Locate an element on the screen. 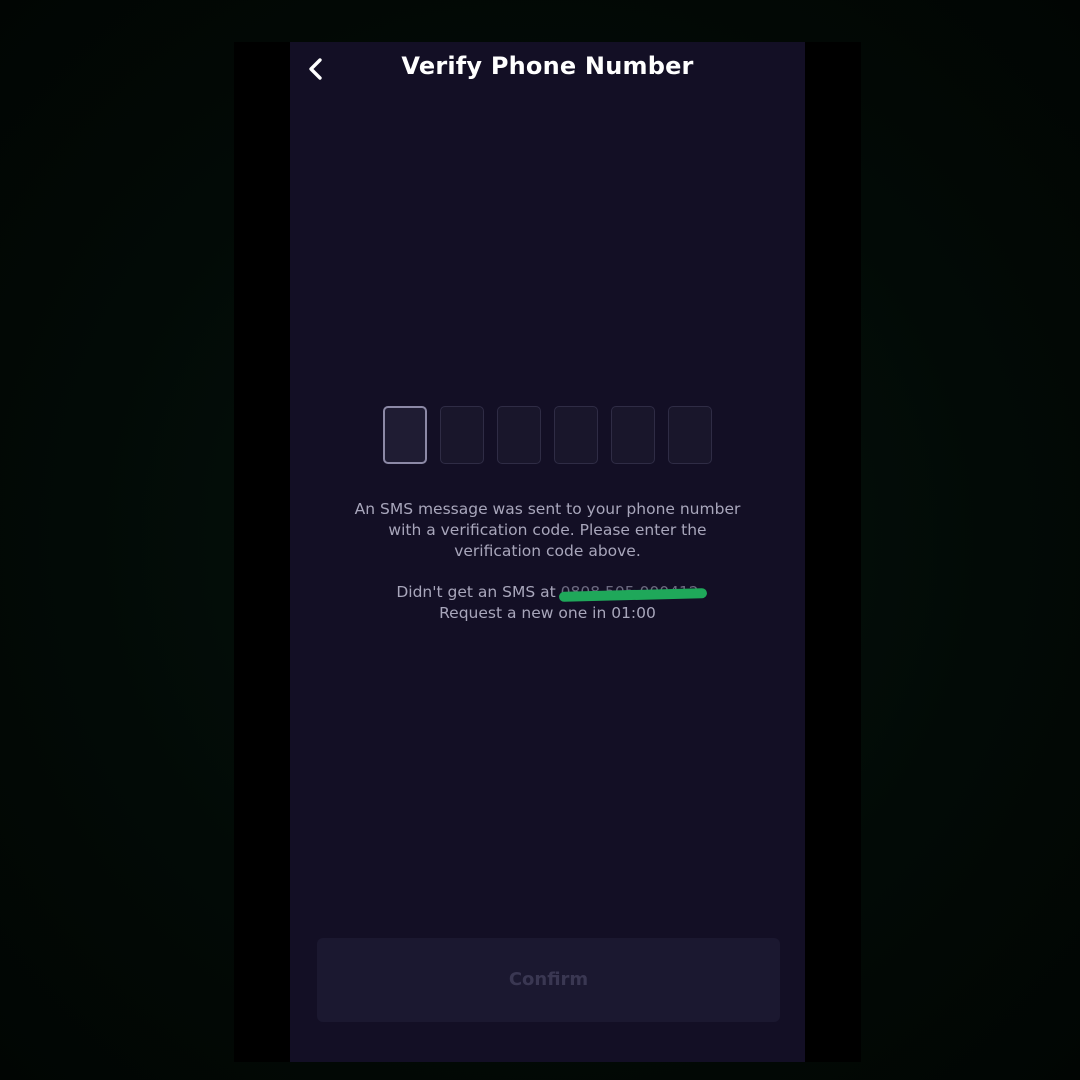 Image resolution: width=1080 pixels, height=1080 pixels. phone-number-wrapper: 0808 505 000412 is located at coordinates (632, 592).